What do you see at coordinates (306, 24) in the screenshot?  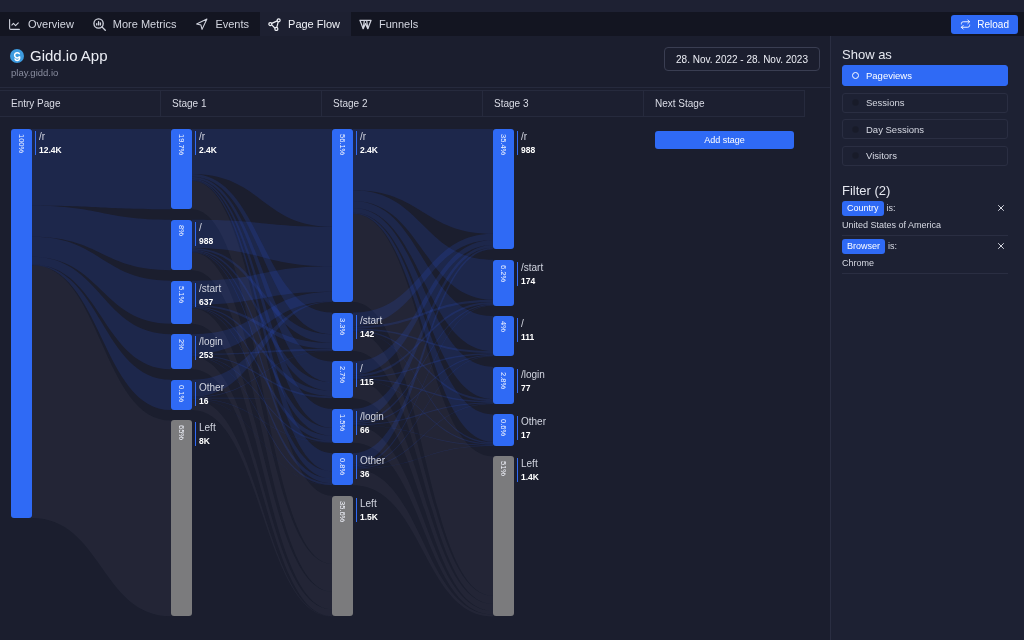 I see `nav-tab: Page Flow` at bounding box center [306, 24].